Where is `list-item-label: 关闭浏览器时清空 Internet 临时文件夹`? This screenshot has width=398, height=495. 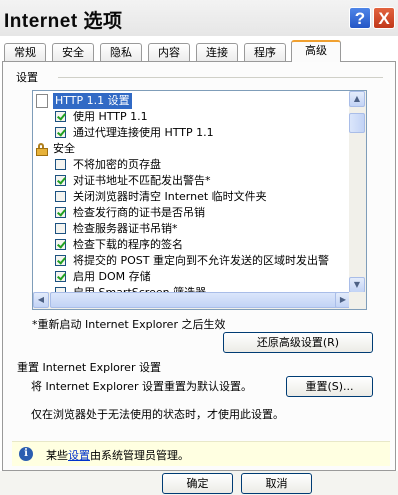
list-item-label: 关闭浏览器时清空 Internet 临时文件夹 is located at coordinates (170, 196).